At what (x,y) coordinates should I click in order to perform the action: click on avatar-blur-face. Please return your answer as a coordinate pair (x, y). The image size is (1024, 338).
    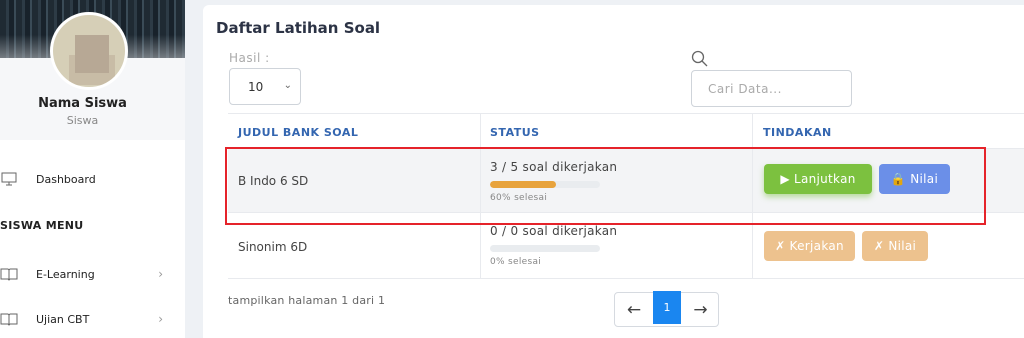
    Looking at the image, I should click on (92, 54).